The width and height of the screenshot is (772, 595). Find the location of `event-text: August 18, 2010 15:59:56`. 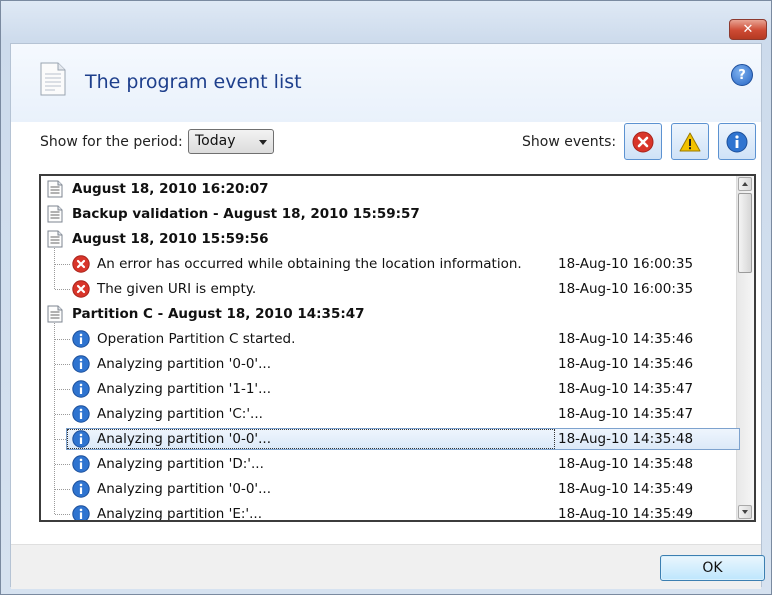

event-text: August 18, 2010 15:59:56 is located at coordinates (170, 239).